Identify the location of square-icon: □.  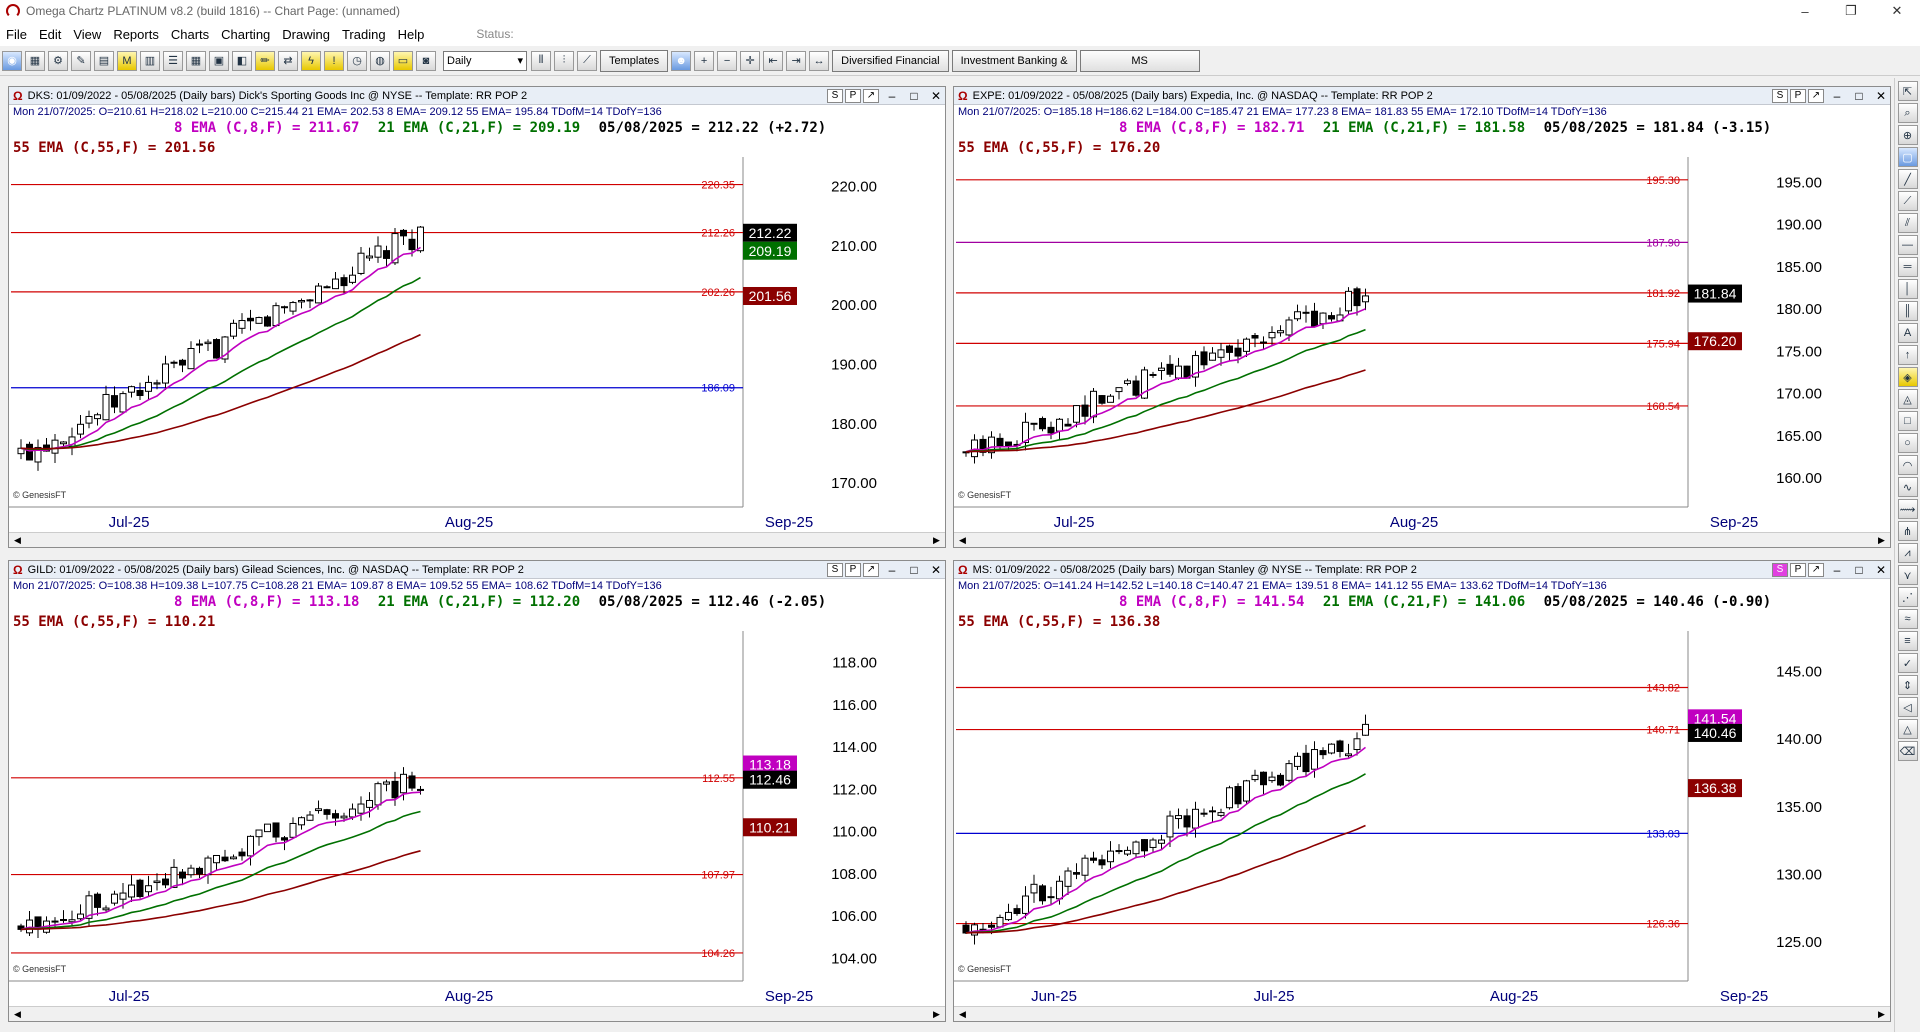
(1907, 421).